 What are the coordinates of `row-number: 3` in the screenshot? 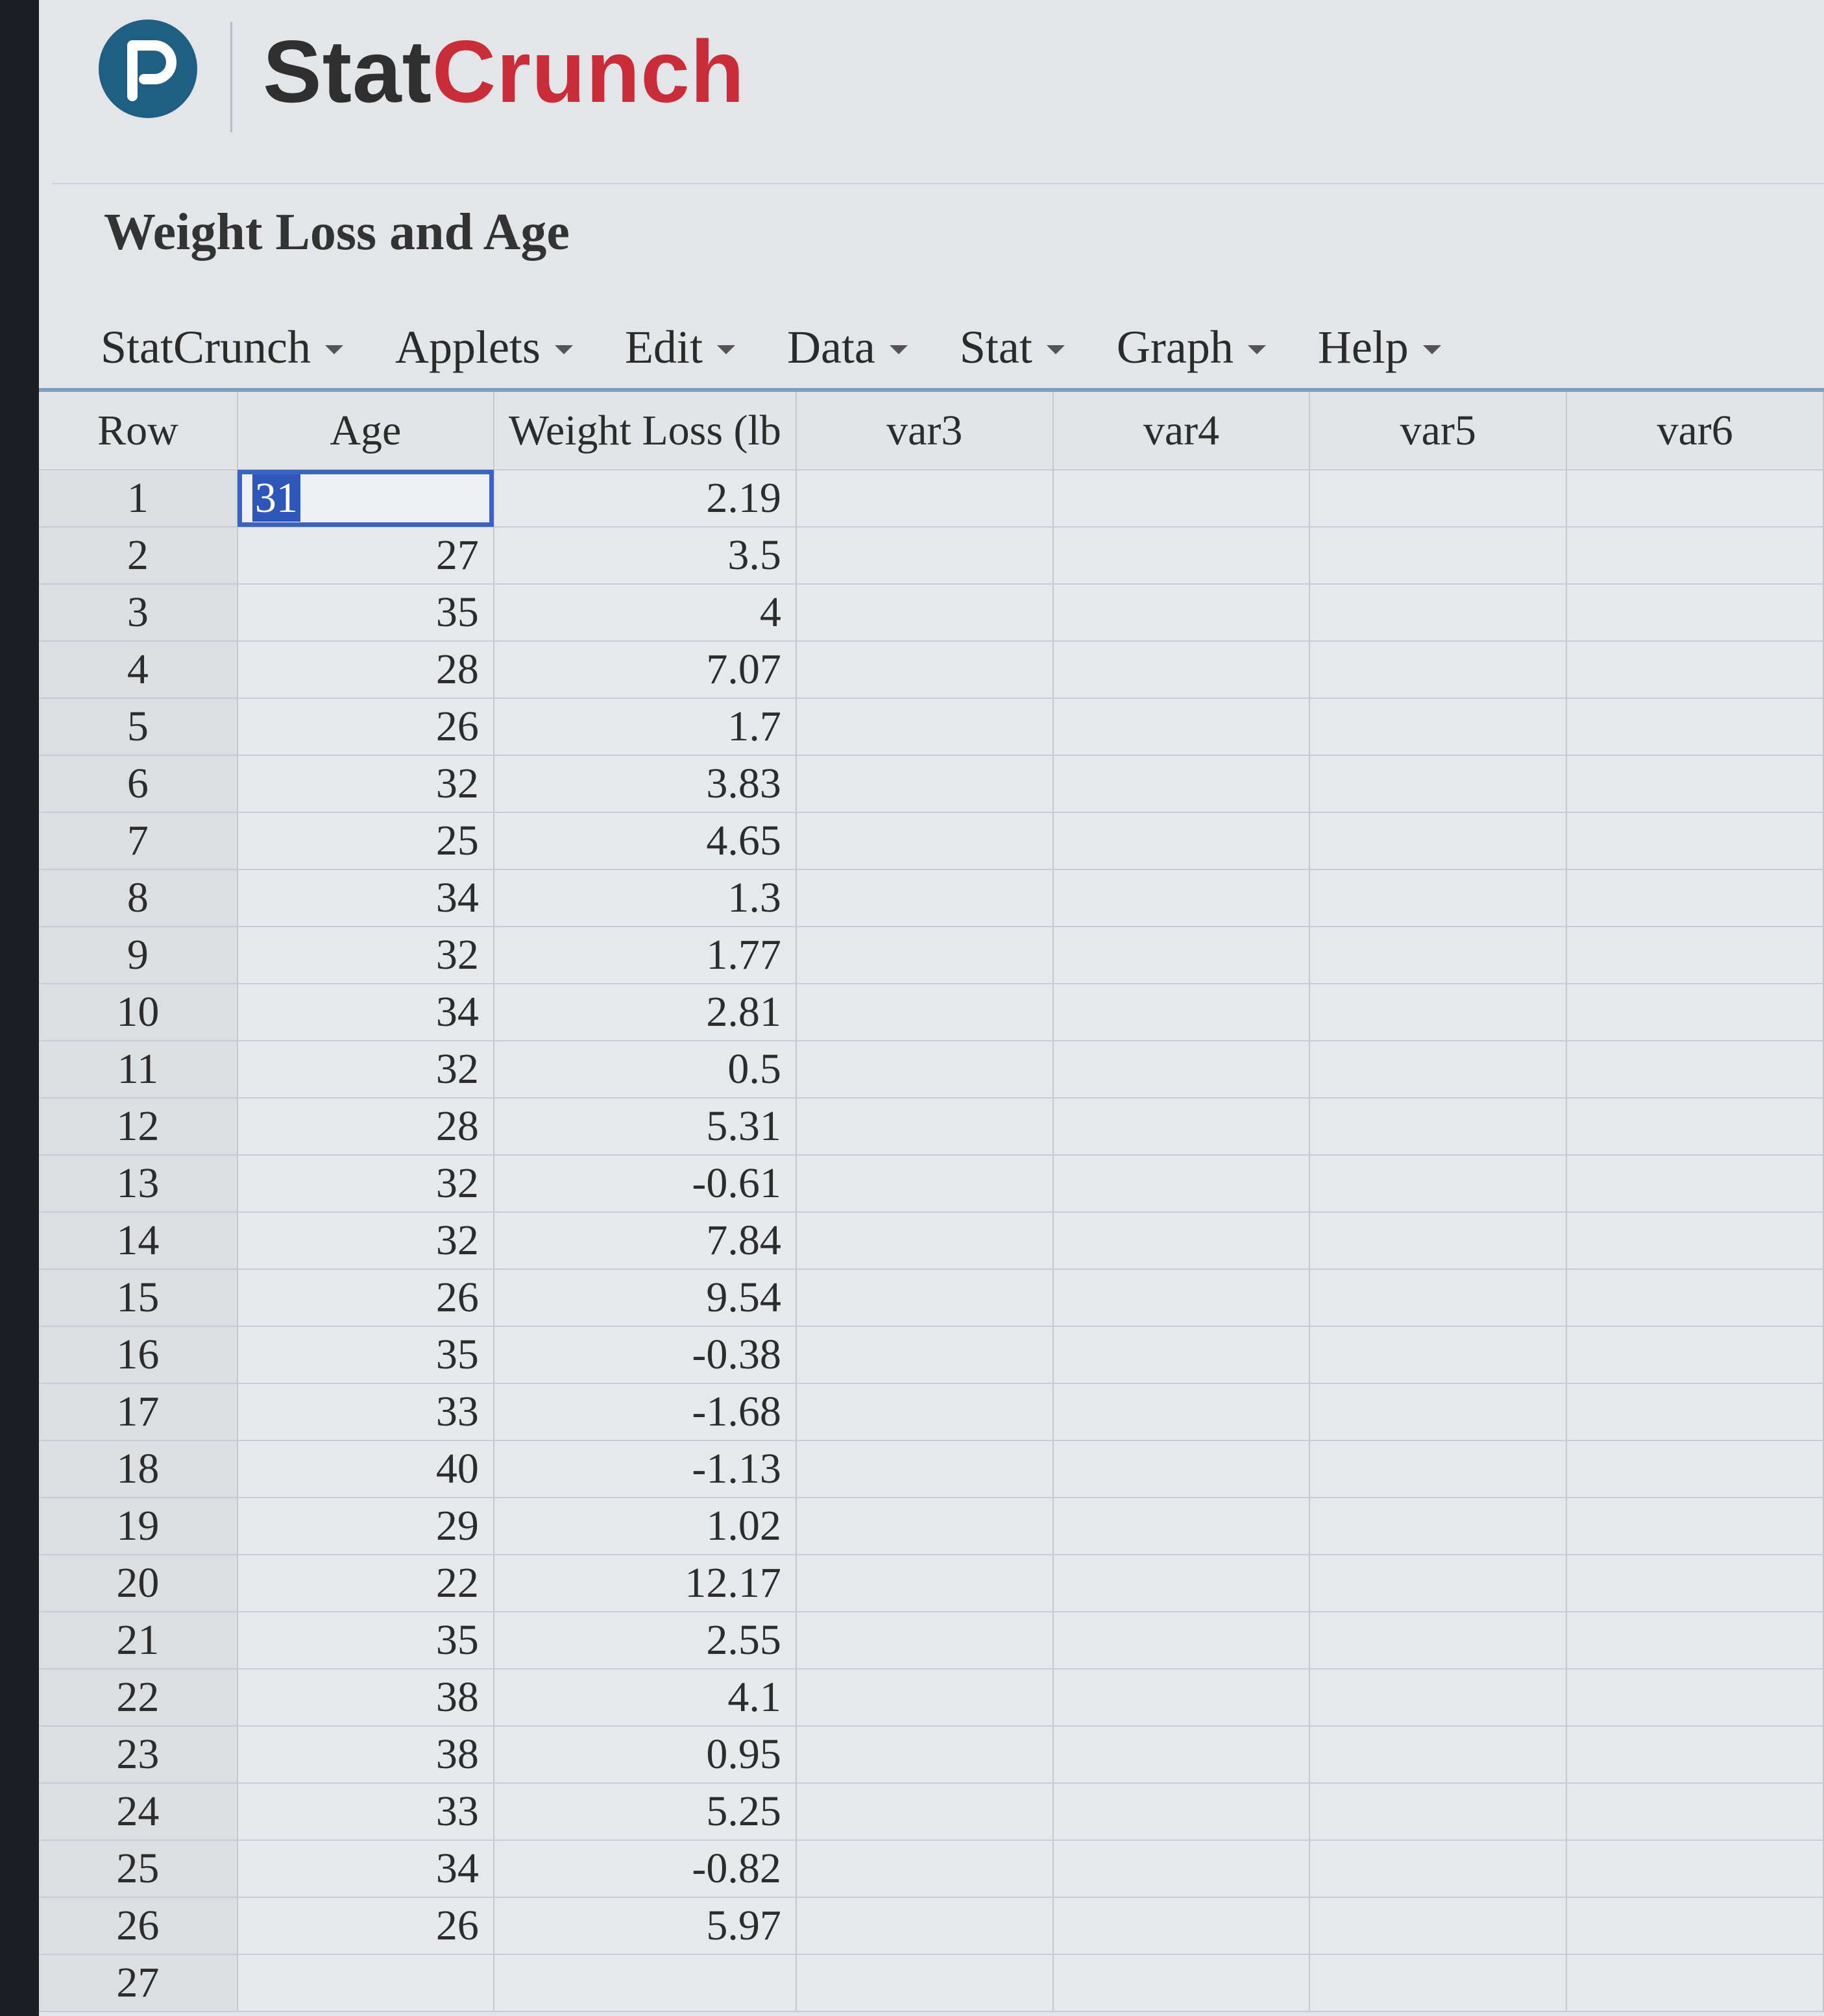 It's located at (138, 613).